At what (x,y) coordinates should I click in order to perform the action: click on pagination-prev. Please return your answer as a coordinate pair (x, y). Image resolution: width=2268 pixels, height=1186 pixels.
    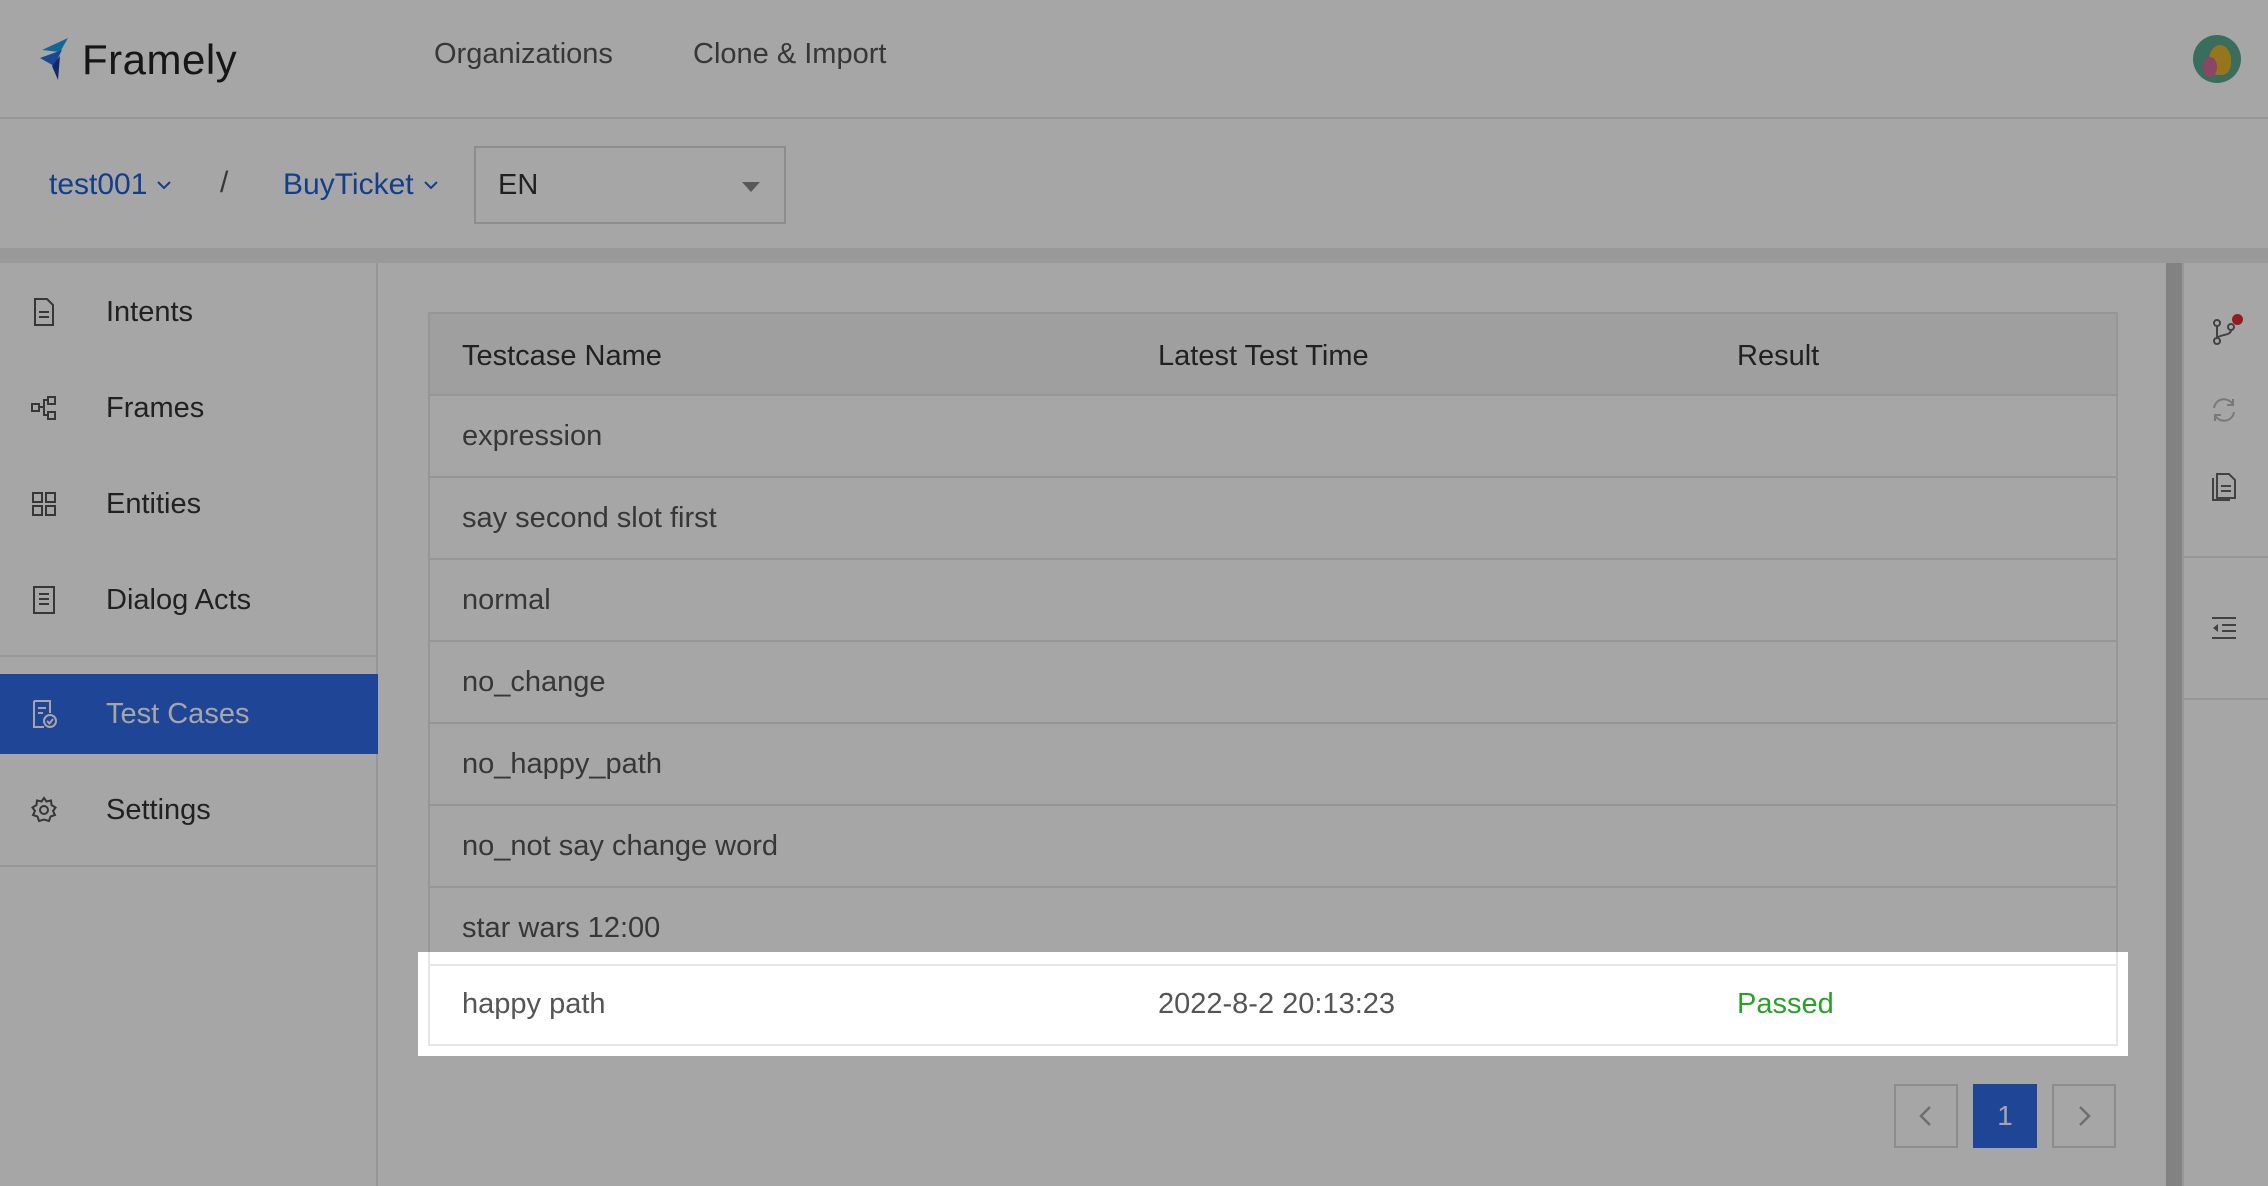
    Looking at the image, I should click on (1926, 1116).